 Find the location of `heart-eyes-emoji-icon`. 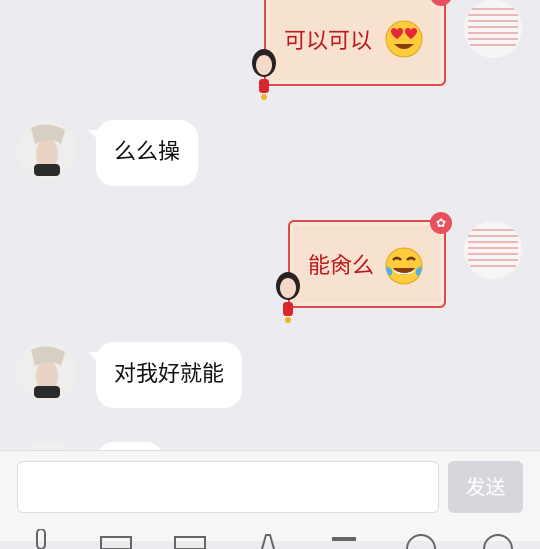

heart-eyes-emoji-icon is located at coordinates (404, 39).